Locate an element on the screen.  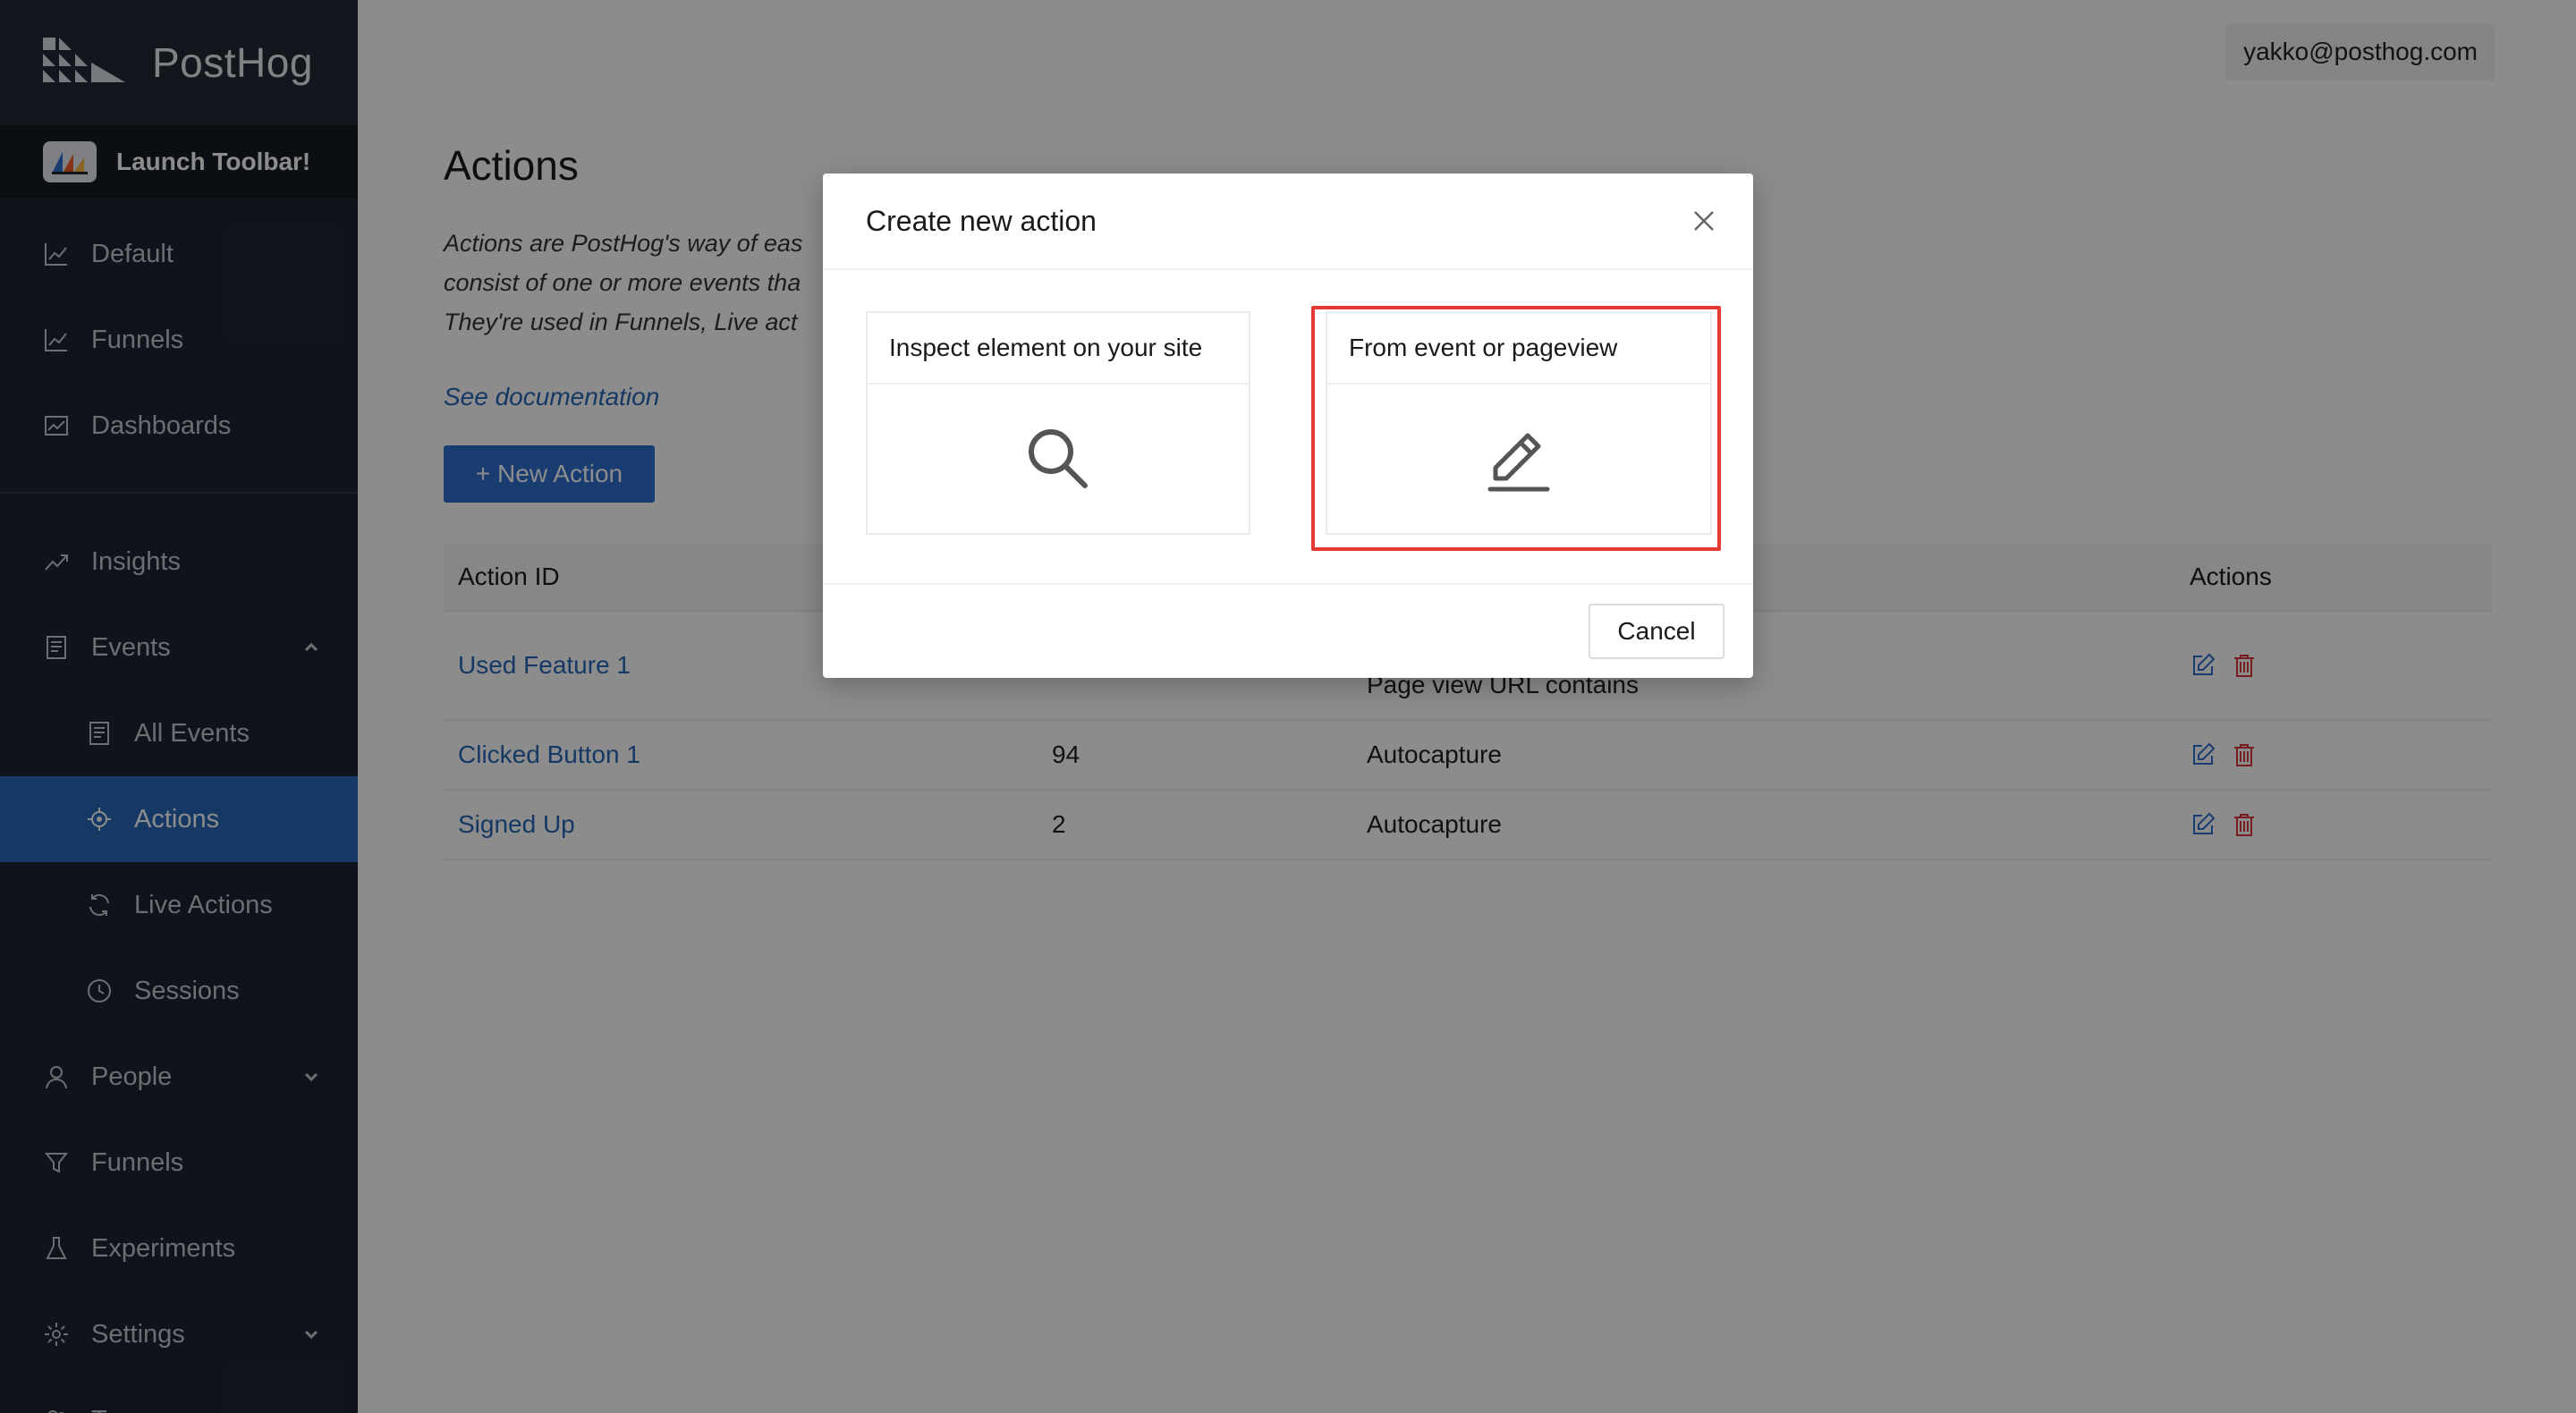
option-title: Inspect element on your site is located at coordinates (1058, 349).